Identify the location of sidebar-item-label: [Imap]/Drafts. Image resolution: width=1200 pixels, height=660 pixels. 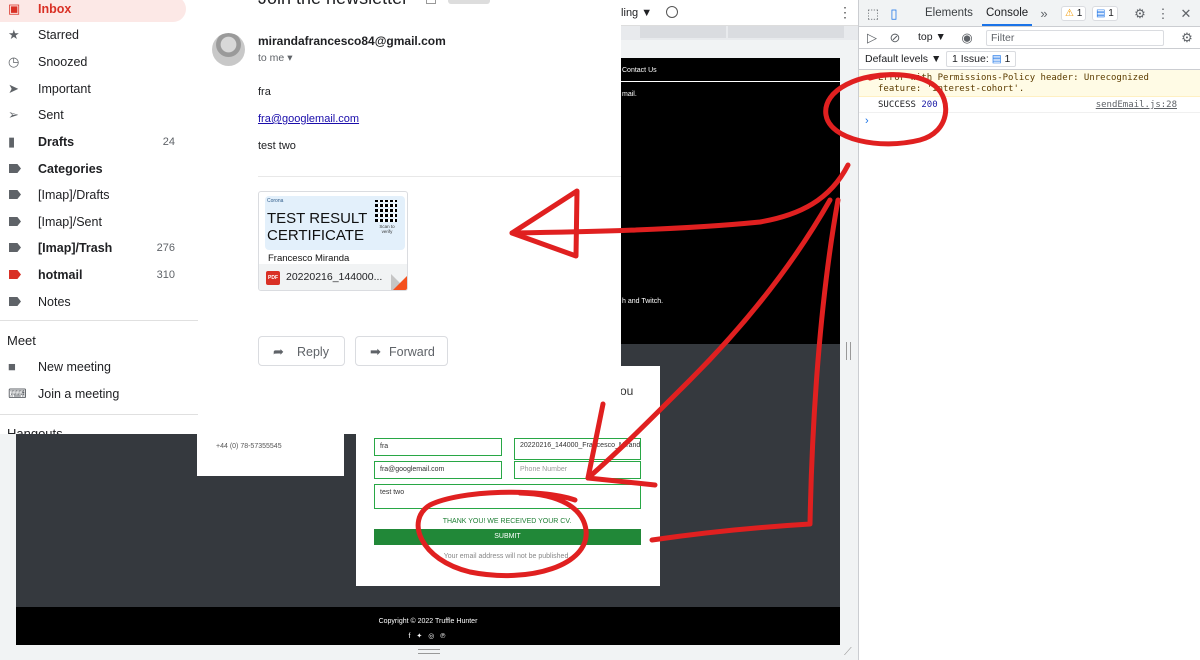
(74, 195).